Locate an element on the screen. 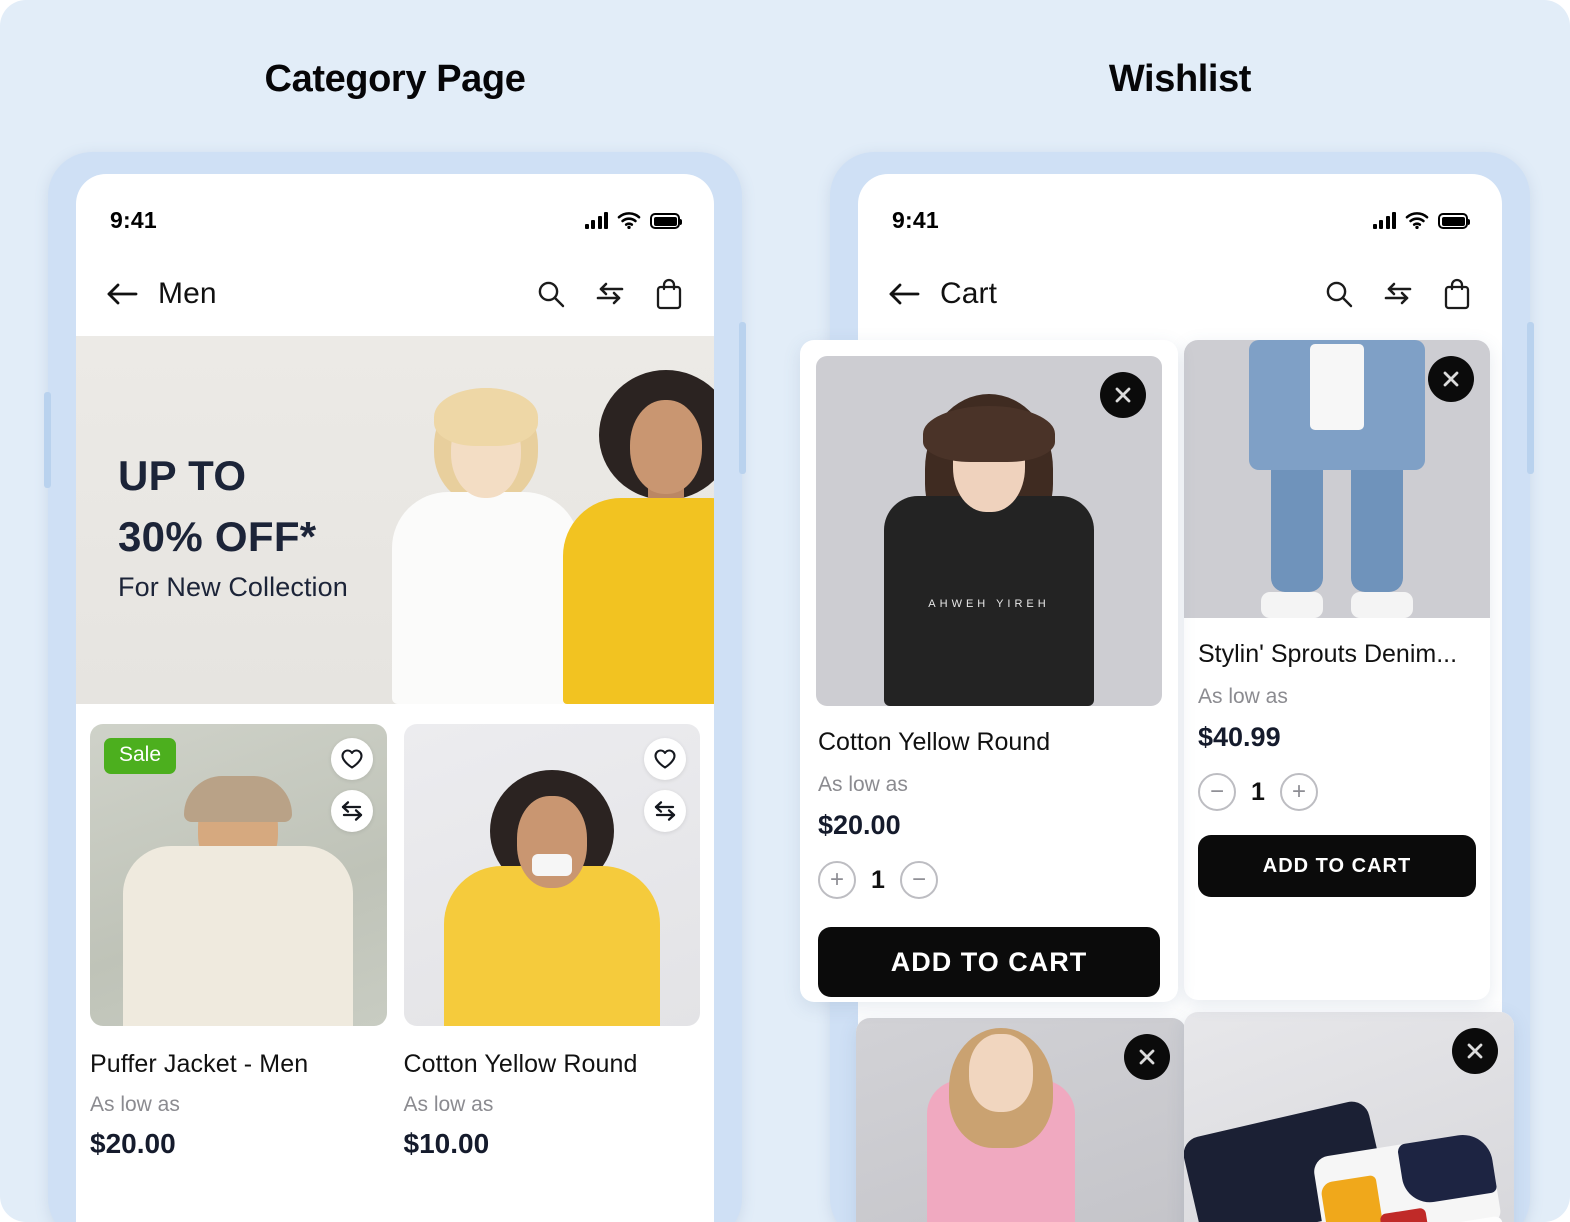 This screenshot has width=1570, height=1222. product-price: $20.00 is located at coordinates (133, 1143).